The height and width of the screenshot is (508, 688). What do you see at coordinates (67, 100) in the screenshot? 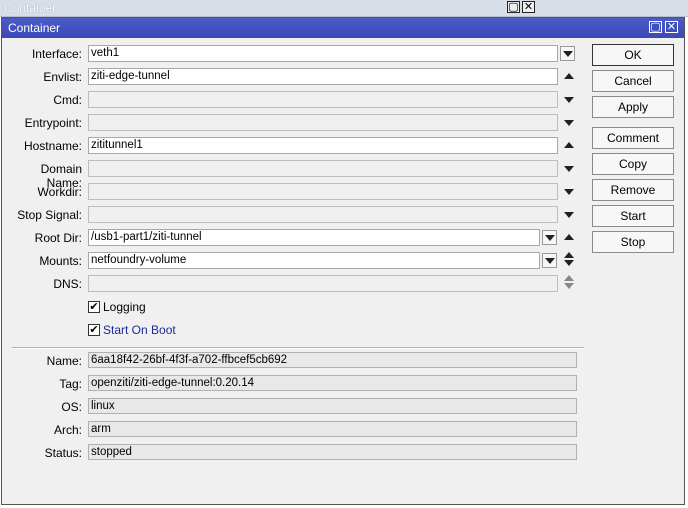
I see `cmd-label: Cmd:` at bounding box center [67, 100].